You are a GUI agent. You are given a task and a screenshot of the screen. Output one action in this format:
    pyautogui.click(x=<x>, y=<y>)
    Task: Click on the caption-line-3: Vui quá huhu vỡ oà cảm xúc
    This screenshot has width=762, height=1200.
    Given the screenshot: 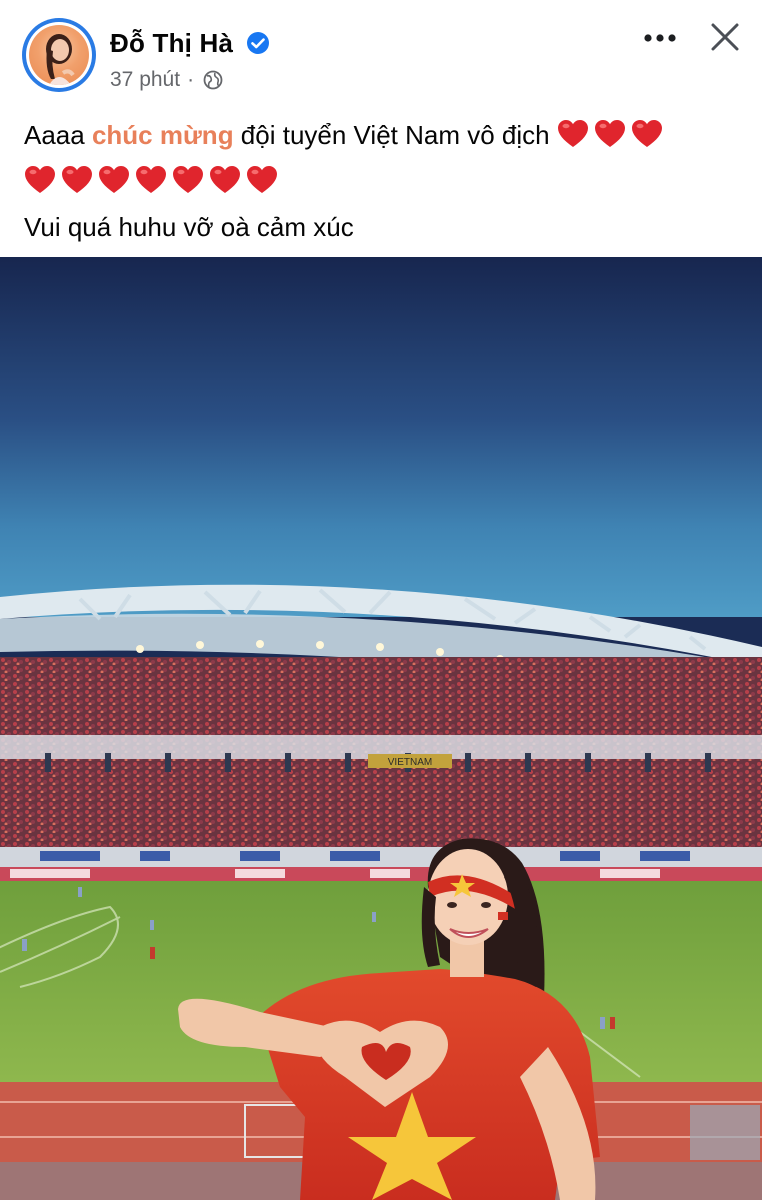 What is the action you would take?
    pyautogui.click(x=189, y=227)
    